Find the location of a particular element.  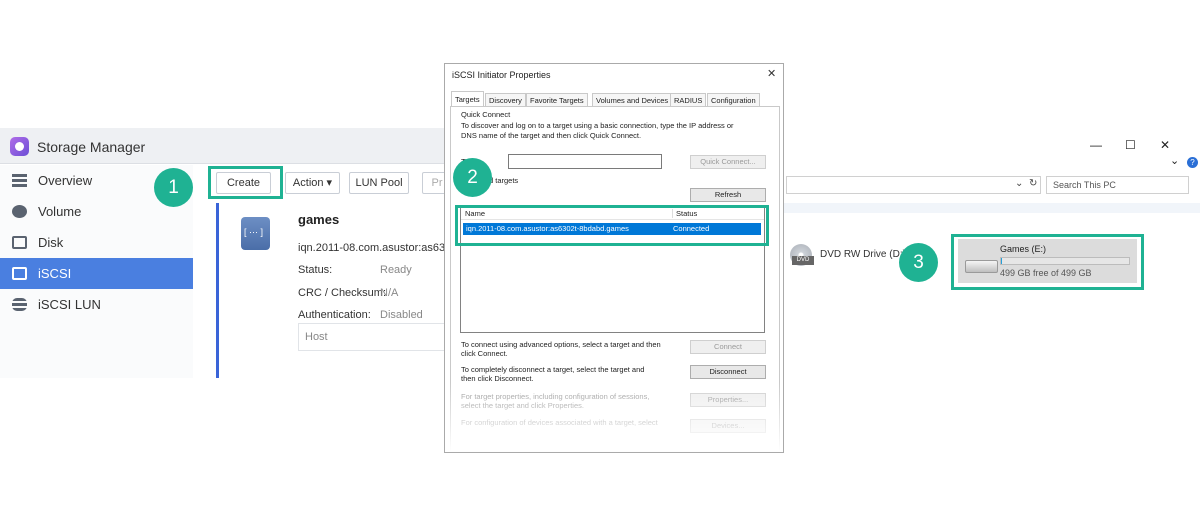

sidebar-item-iscsi-lun: iSCSI LUN is located at coordinates (96, 304).